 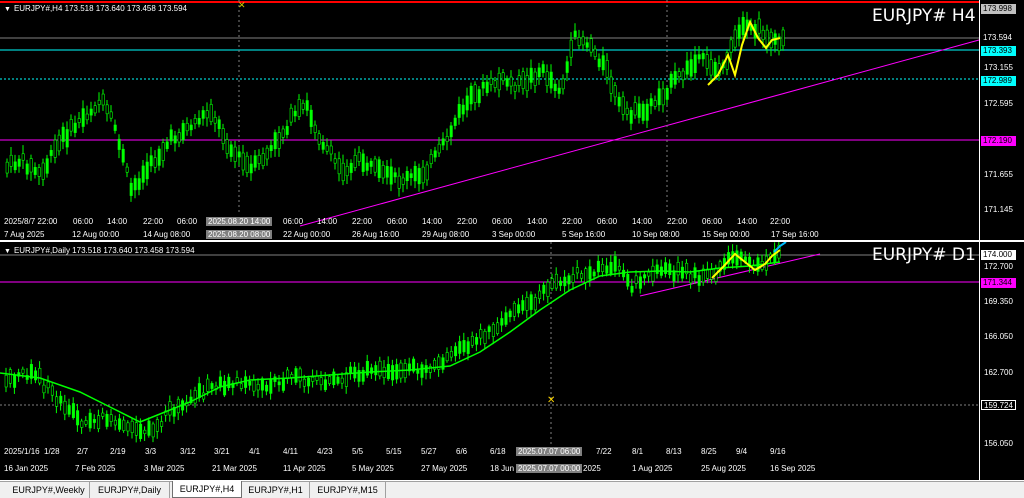 What do you see at coordinates (462, 451) in the screenshot?
I see `d1-time-label: 6/6` at bounding box center [462, 451].